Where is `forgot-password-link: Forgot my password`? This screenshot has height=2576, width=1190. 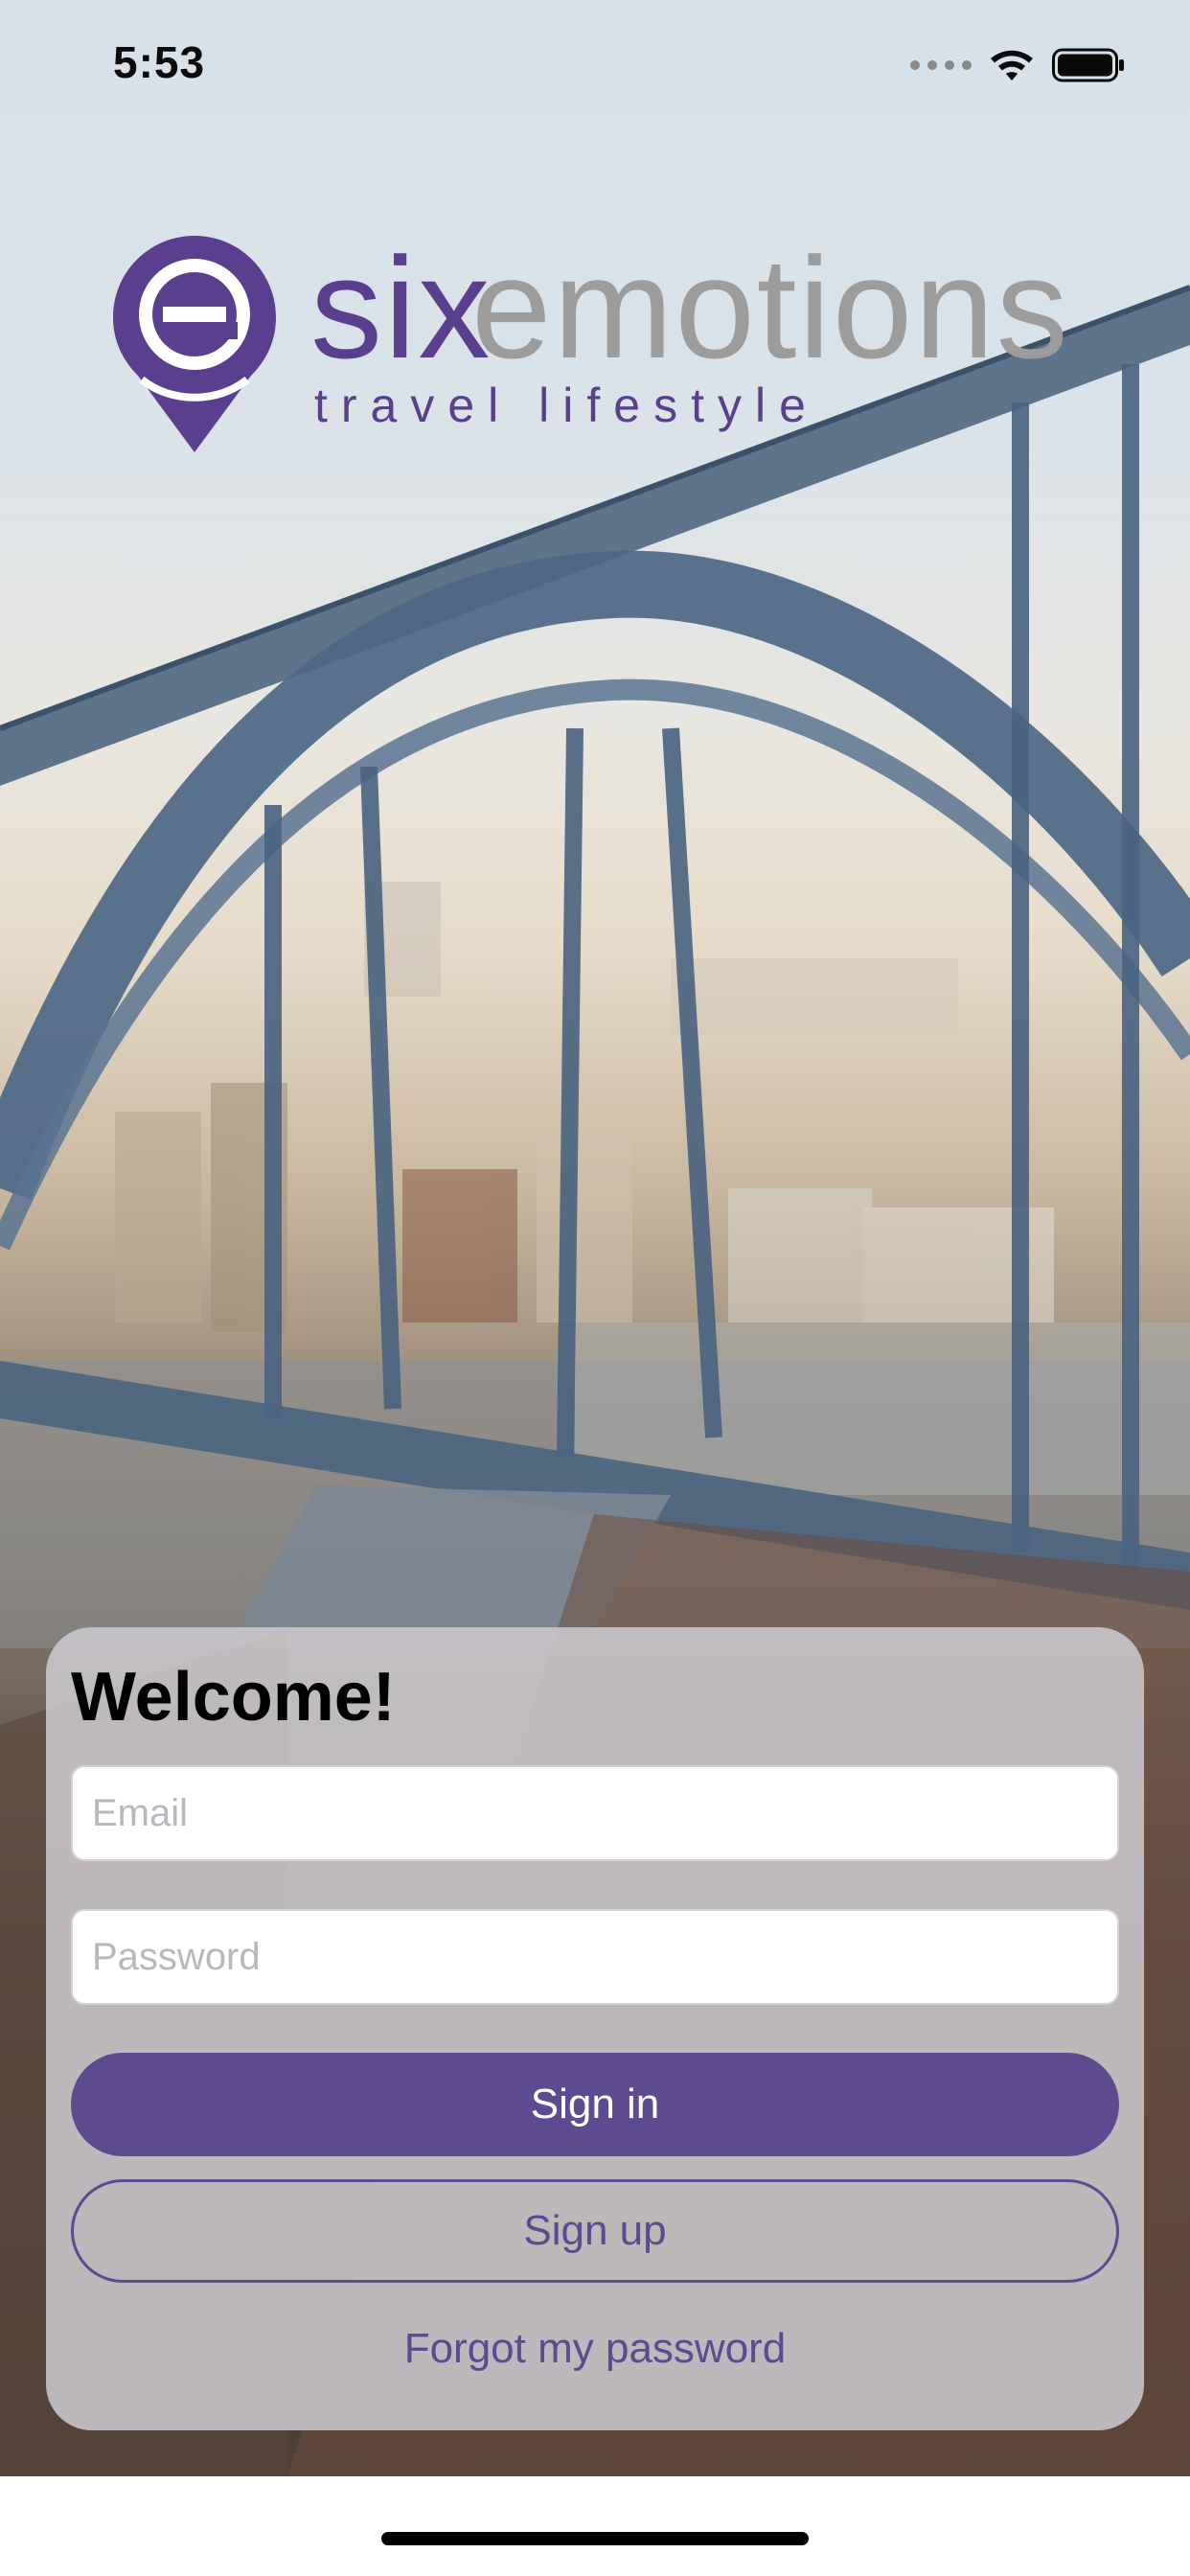
forgot-password-link: Forgot my password is located at coordinates (595, 2349).